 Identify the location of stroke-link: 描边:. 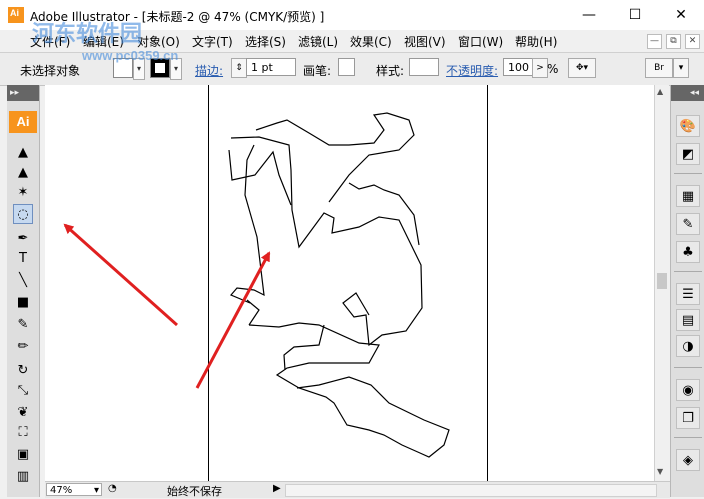
(209, 70).